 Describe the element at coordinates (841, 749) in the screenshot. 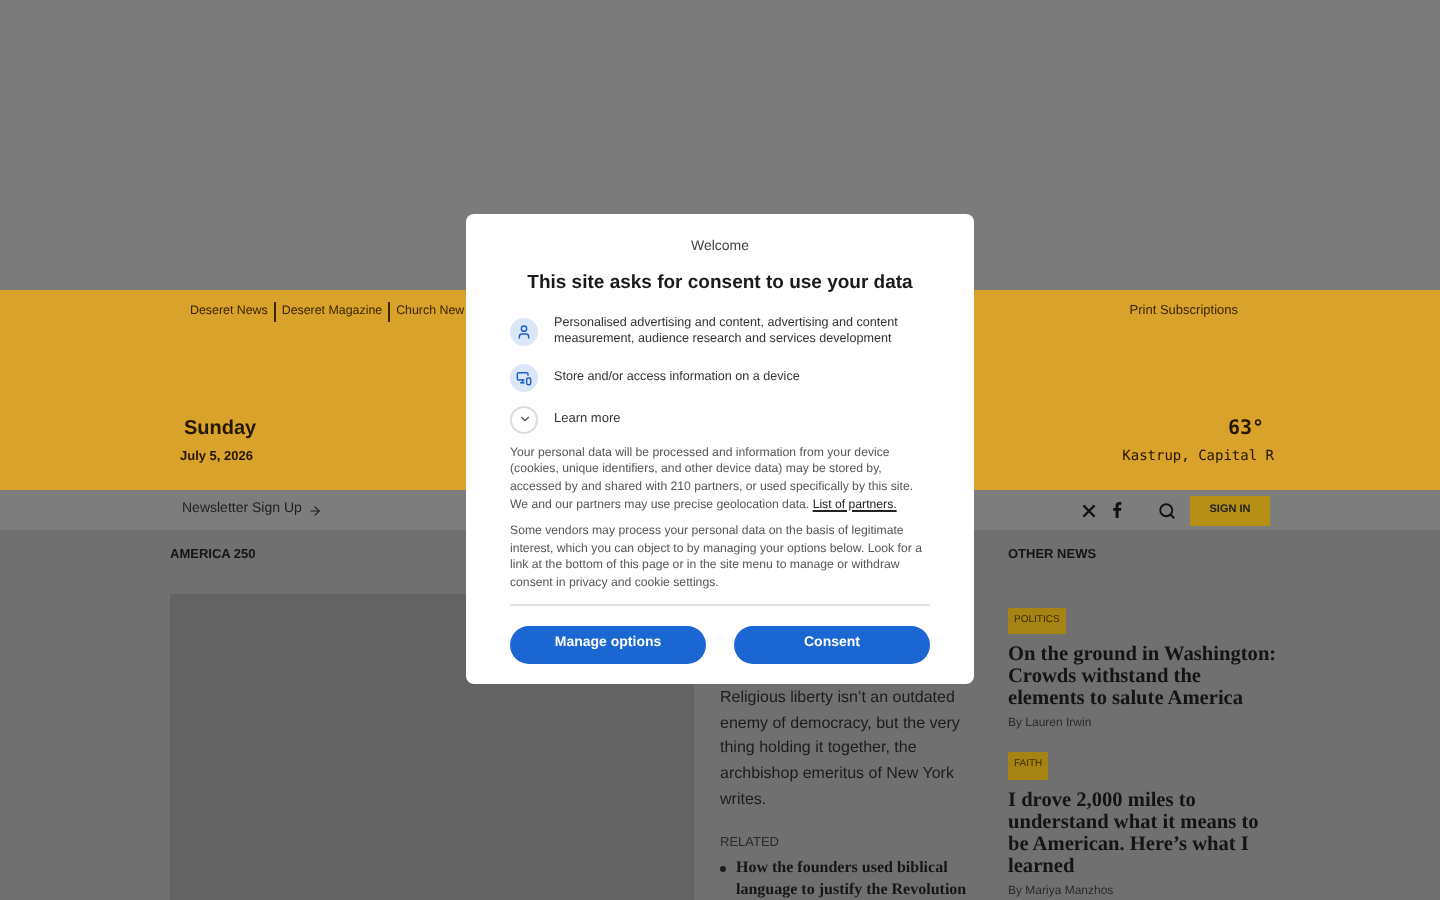

I see `story-summary: Religious liberty isn’t an outdated enemy of democracy, but the very thing holding it together, the archbishop emeritus of New York writes.` at that location.